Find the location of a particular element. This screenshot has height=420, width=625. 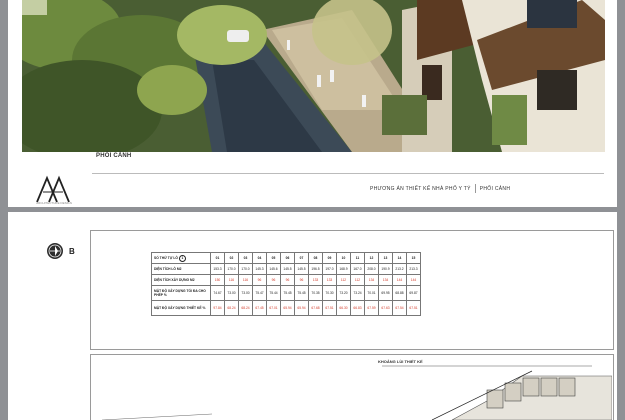

row-label: DIỆN TÍCH LÔ M2 is located at coordinates (181, 269).